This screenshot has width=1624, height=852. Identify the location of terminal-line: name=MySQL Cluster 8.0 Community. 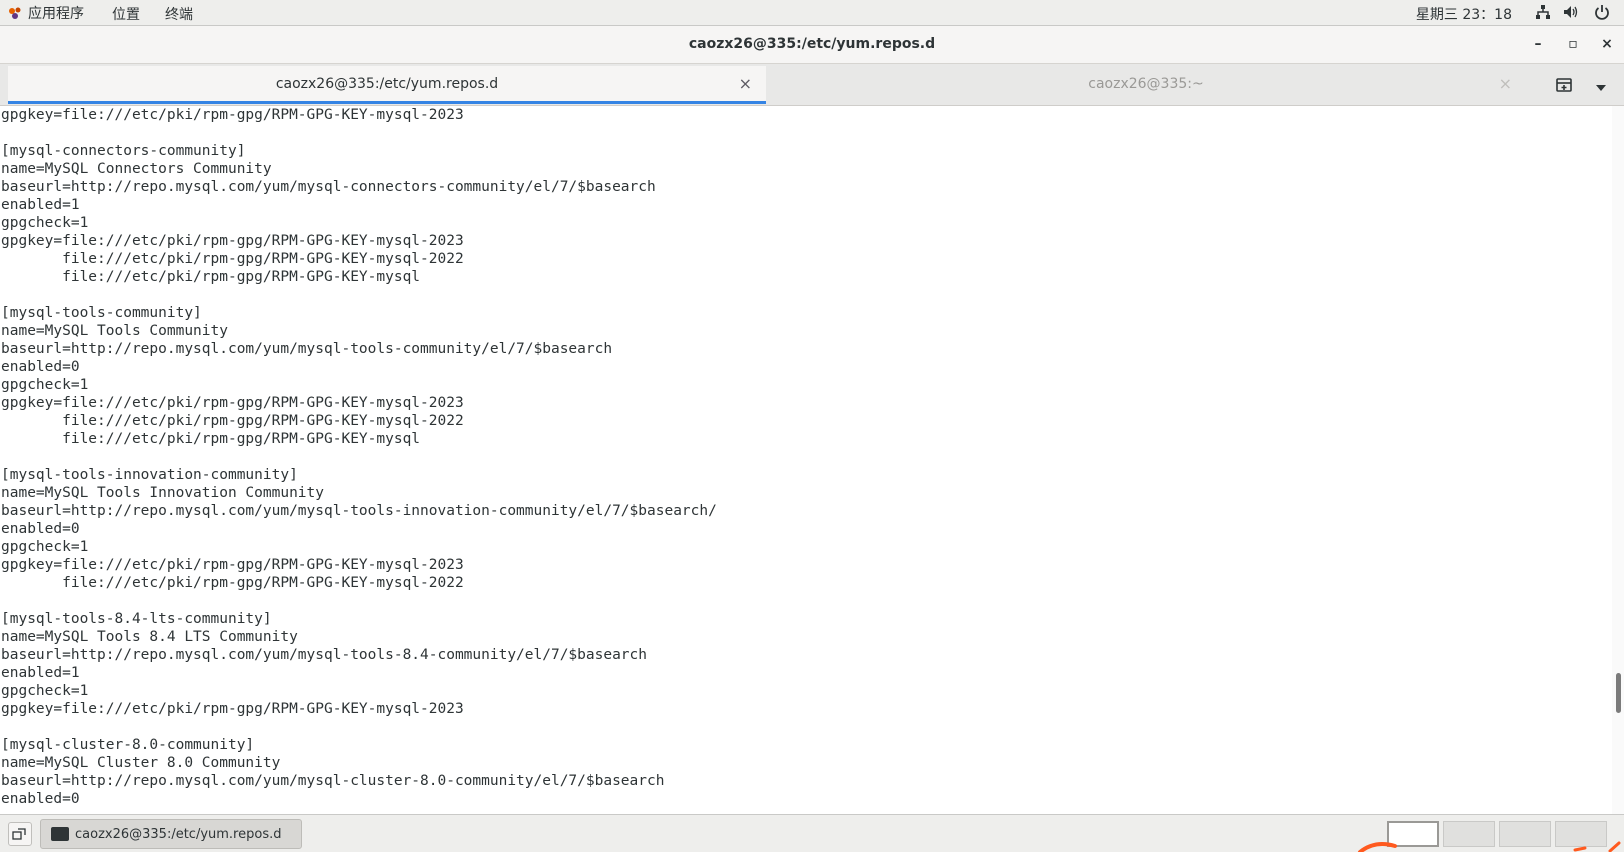
(141, 763).